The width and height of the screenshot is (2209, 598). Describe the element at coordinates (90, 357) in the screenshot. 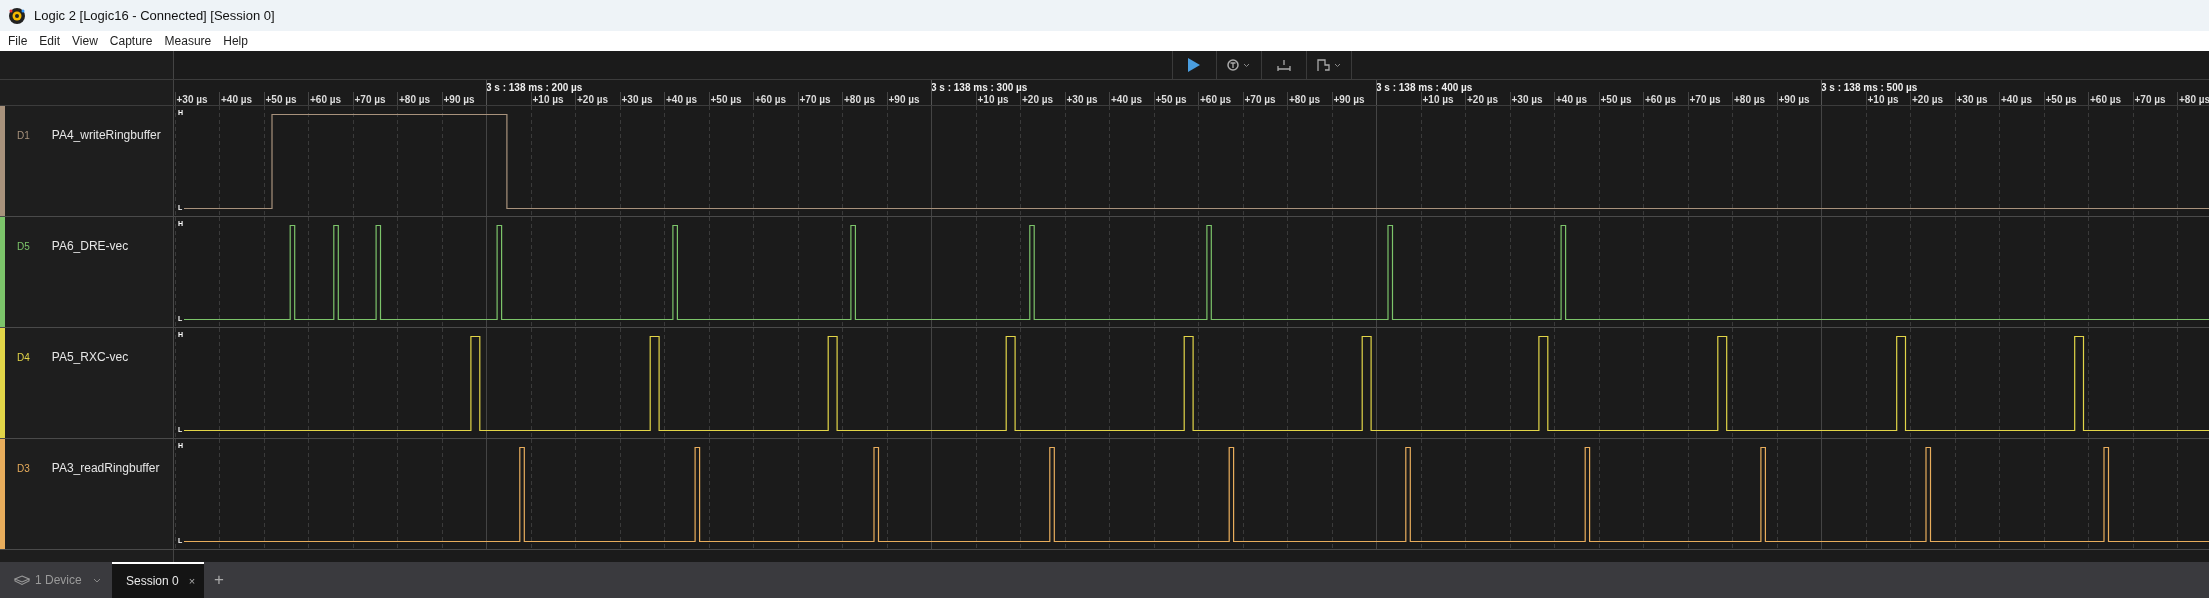

I see `channel-name: PA5_RXC-vec` at that location.